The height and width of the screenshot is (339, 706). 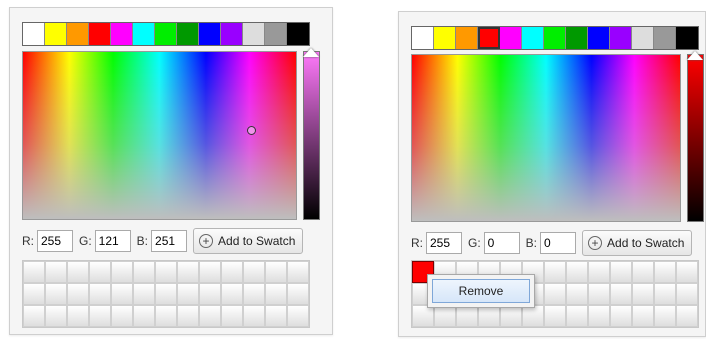 I want to click on remove-menu-item: Remove, so click(x=481, y=291).